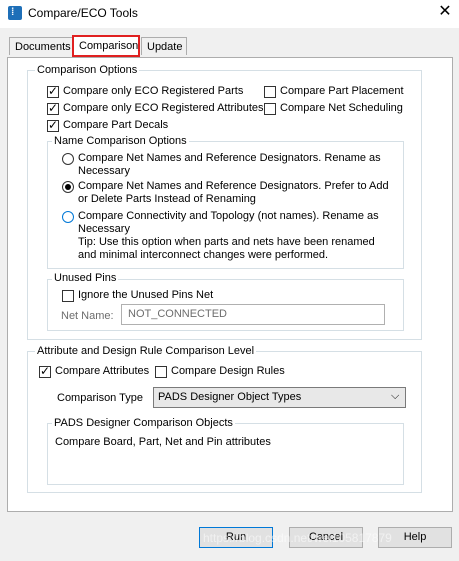 The image size is (459, 561). What do you see at coordinates (342, 91) in the screenshot?
I see `compare-part-placement-label: Compare Part Placement` at bounding box center [342, 91].